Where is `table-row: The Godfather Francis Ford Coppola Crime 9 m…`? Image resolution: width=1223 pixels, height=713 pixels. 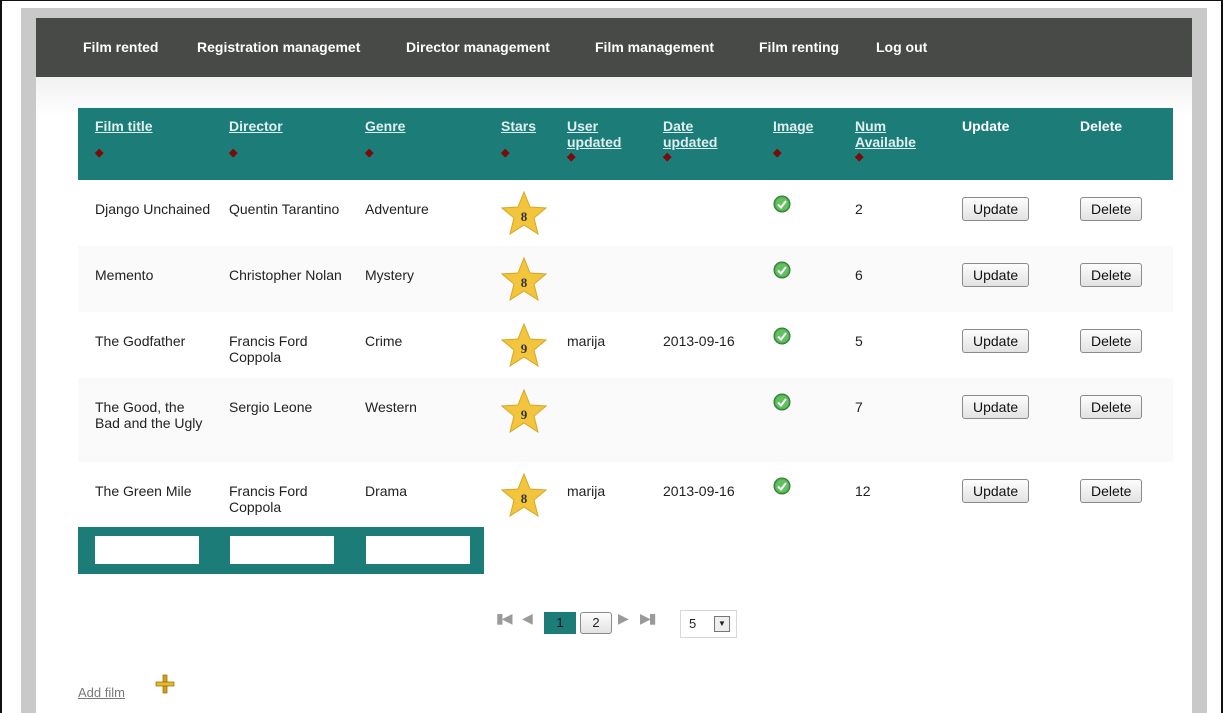
table-row: The Godfather Francis Ford Coppola Crime 9 m… is located at coordinates (625, 345).